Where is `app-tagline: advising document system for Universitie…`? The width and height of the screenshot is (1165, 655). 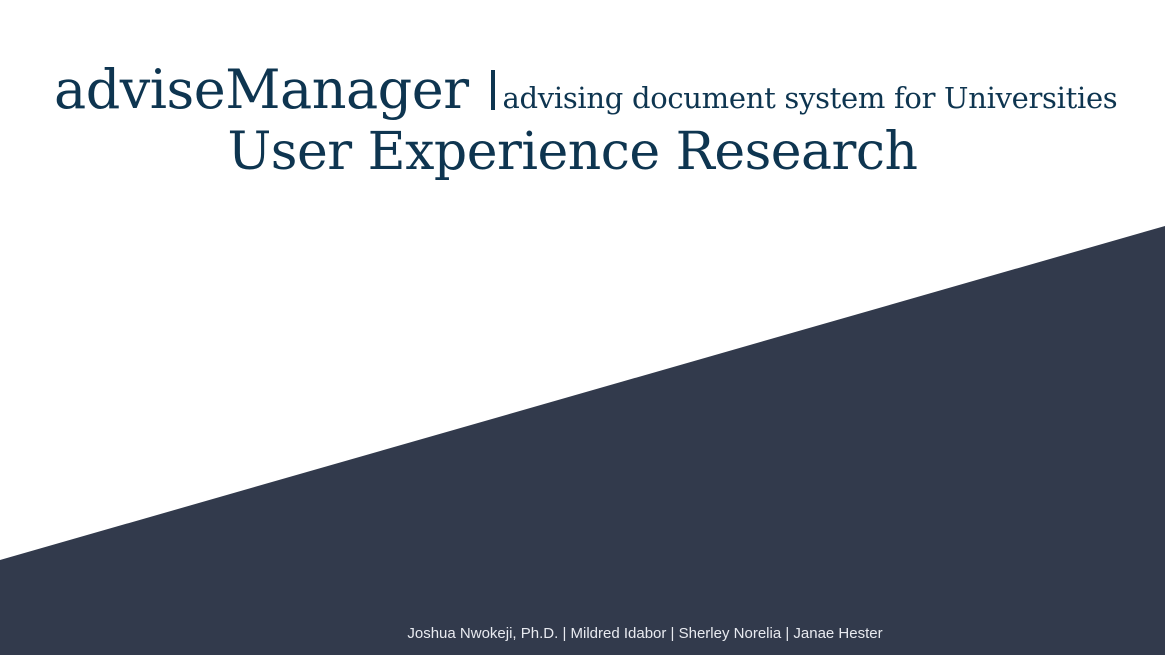
app-tagline: advising document system for Universitie… is located at coordinates (810, 98).